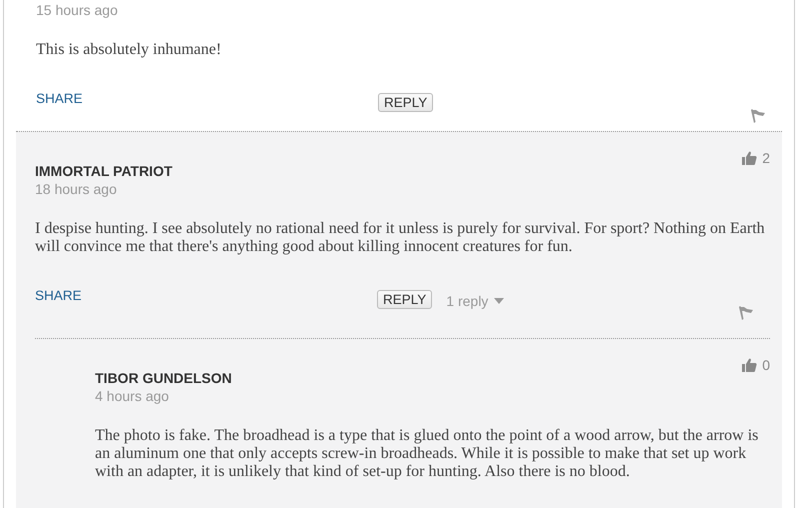 Image resolution: width=803 pixels, height=508 pixels. I want to click on timestamp: 18 hours ago, so click(76, 189).